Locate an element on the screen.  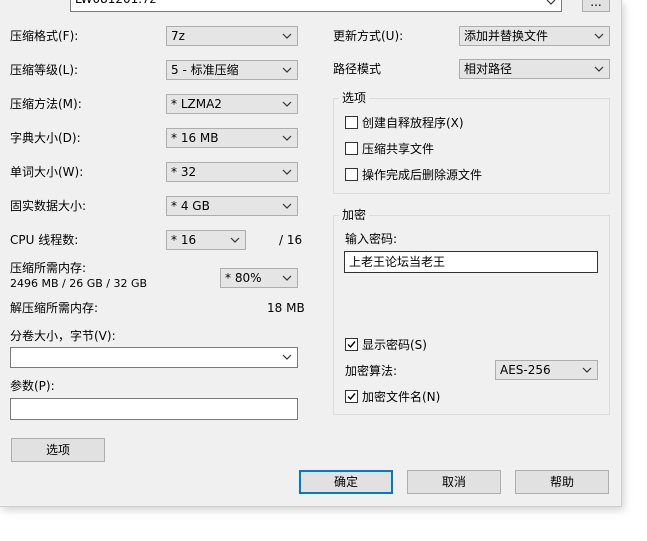
threads-label: CPU 线程数: is located at coordinates (44, 240).